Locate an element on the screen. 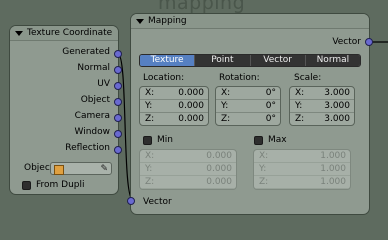  output-uv: UV is located at coordinates (103, 84).